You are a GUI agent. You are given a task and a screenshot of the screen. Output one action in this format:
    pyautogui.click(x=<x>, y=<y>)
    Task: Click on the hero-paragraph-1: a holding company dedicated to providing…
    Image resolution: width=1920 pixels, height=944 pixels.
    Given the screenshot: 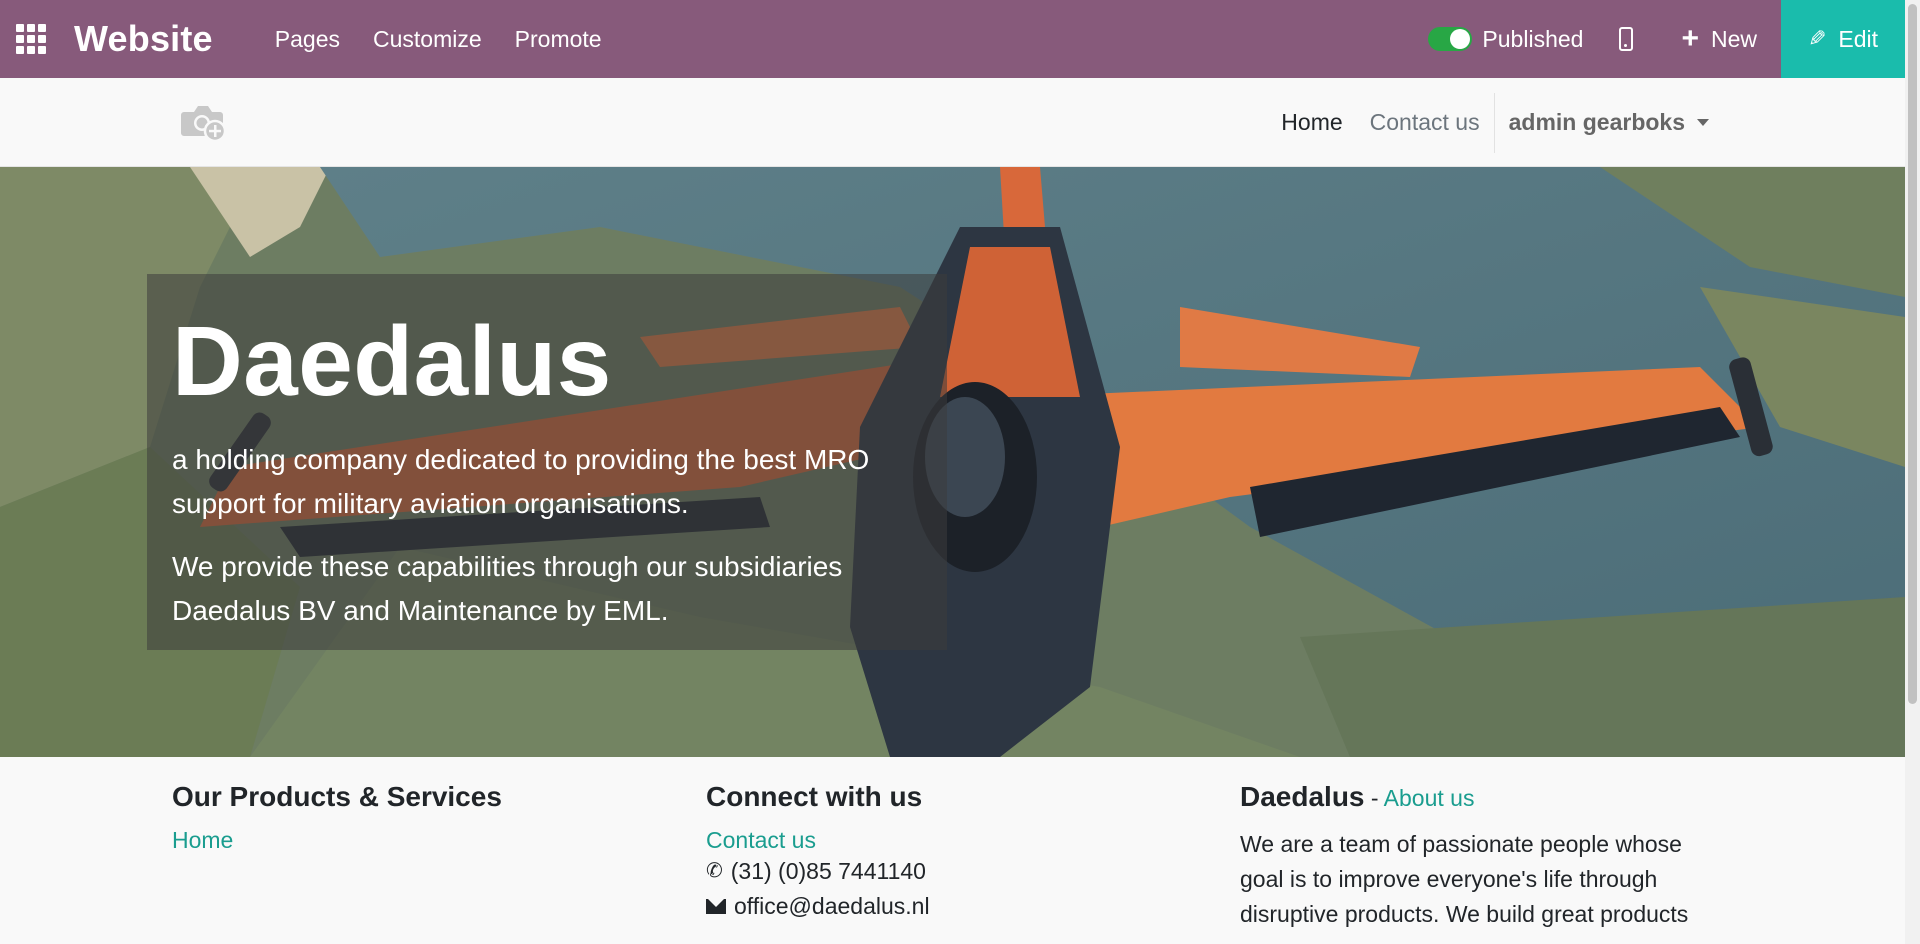 What is the action you would take?
    pyautogui.click(x=521, y=481)
    